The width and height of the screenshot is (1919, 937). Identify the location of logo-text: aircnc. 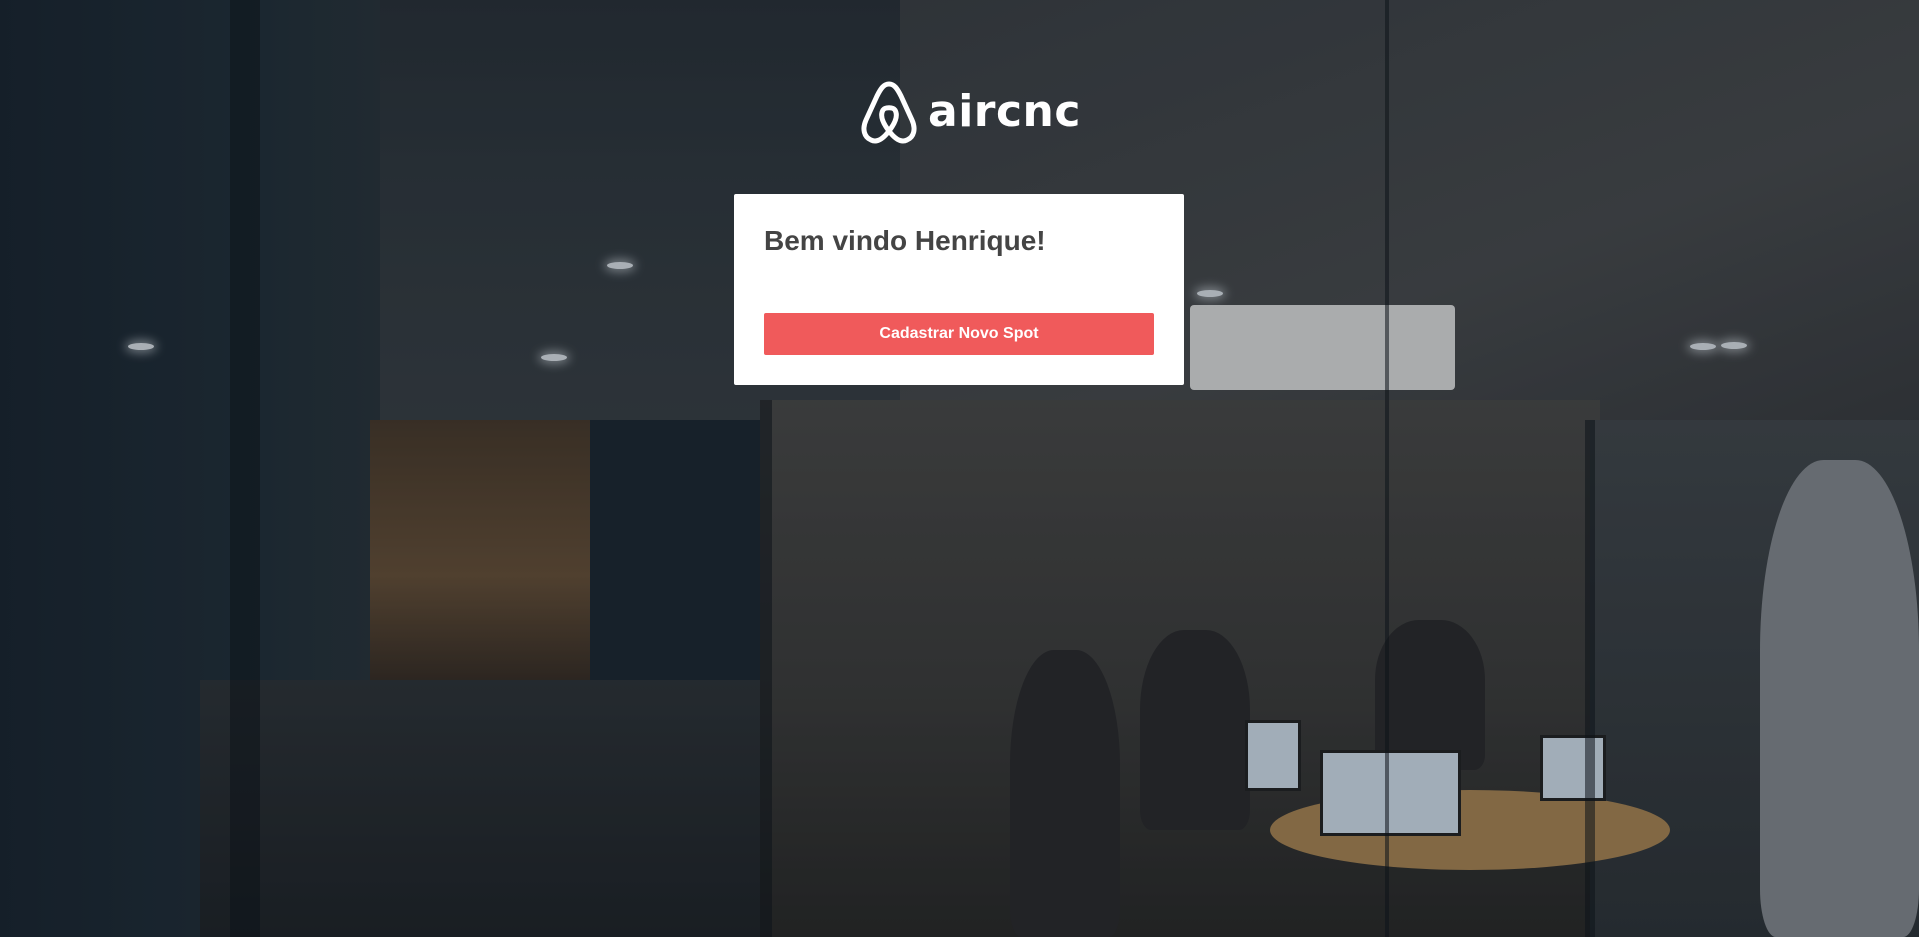
(1004, 111).